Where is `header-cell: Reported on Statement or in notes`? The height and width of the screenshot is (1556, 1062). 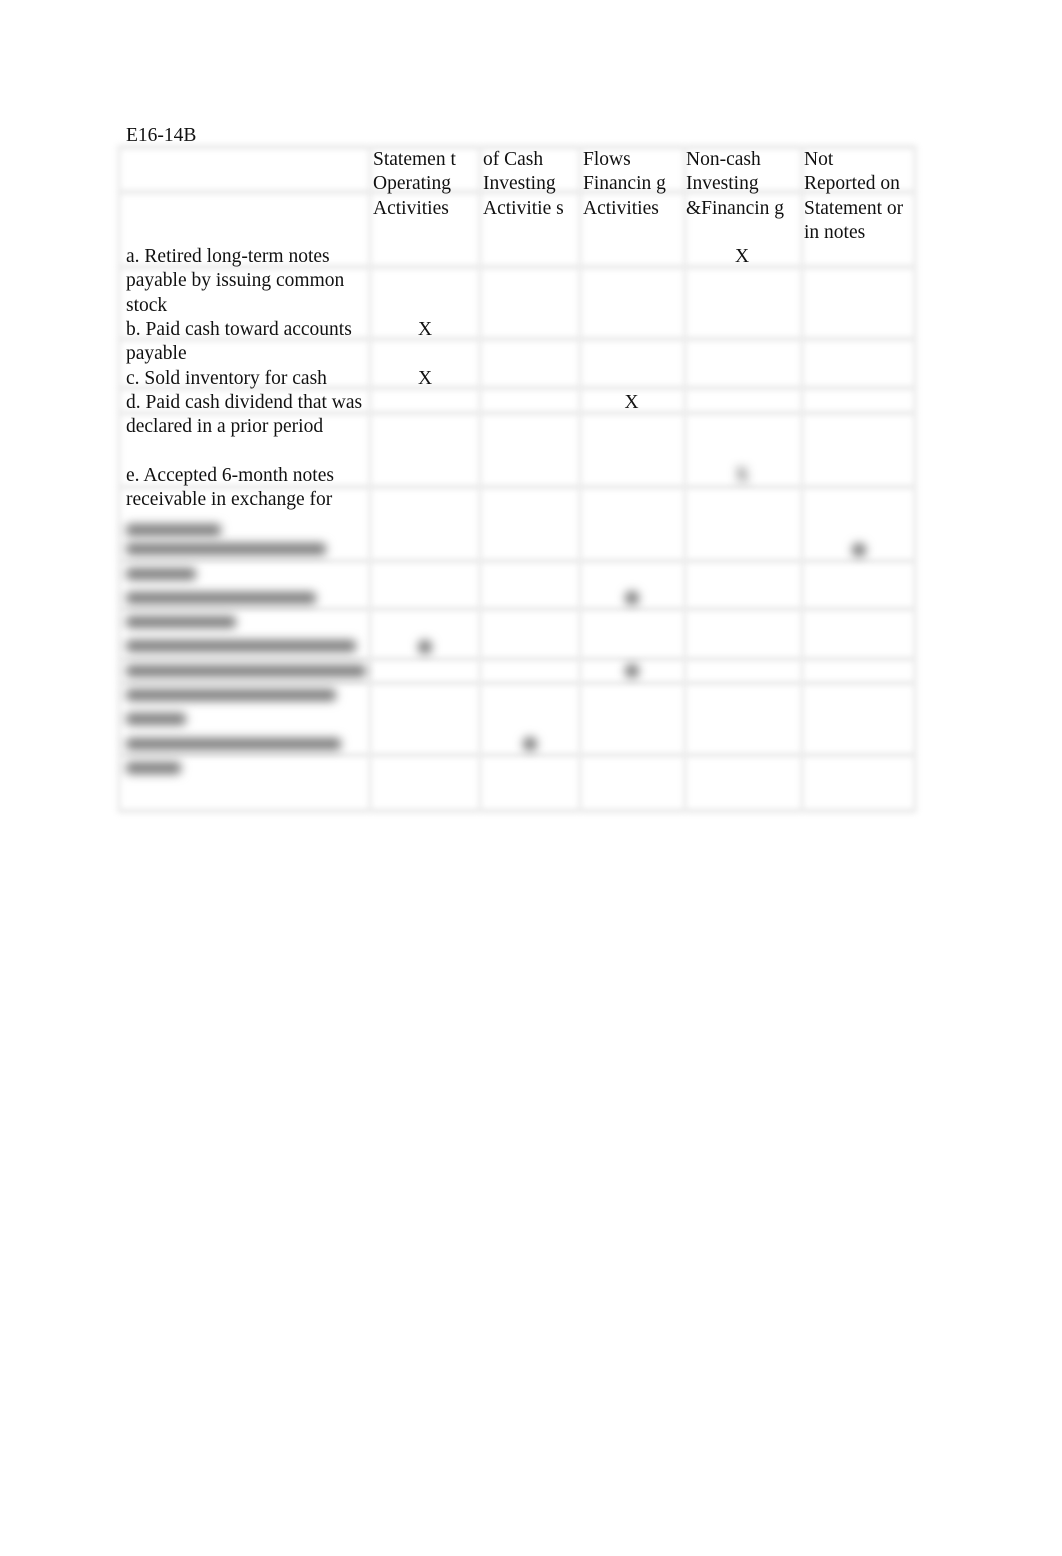 header-cell: Reported on Statement or in notes is located at coordinates (854, 208).